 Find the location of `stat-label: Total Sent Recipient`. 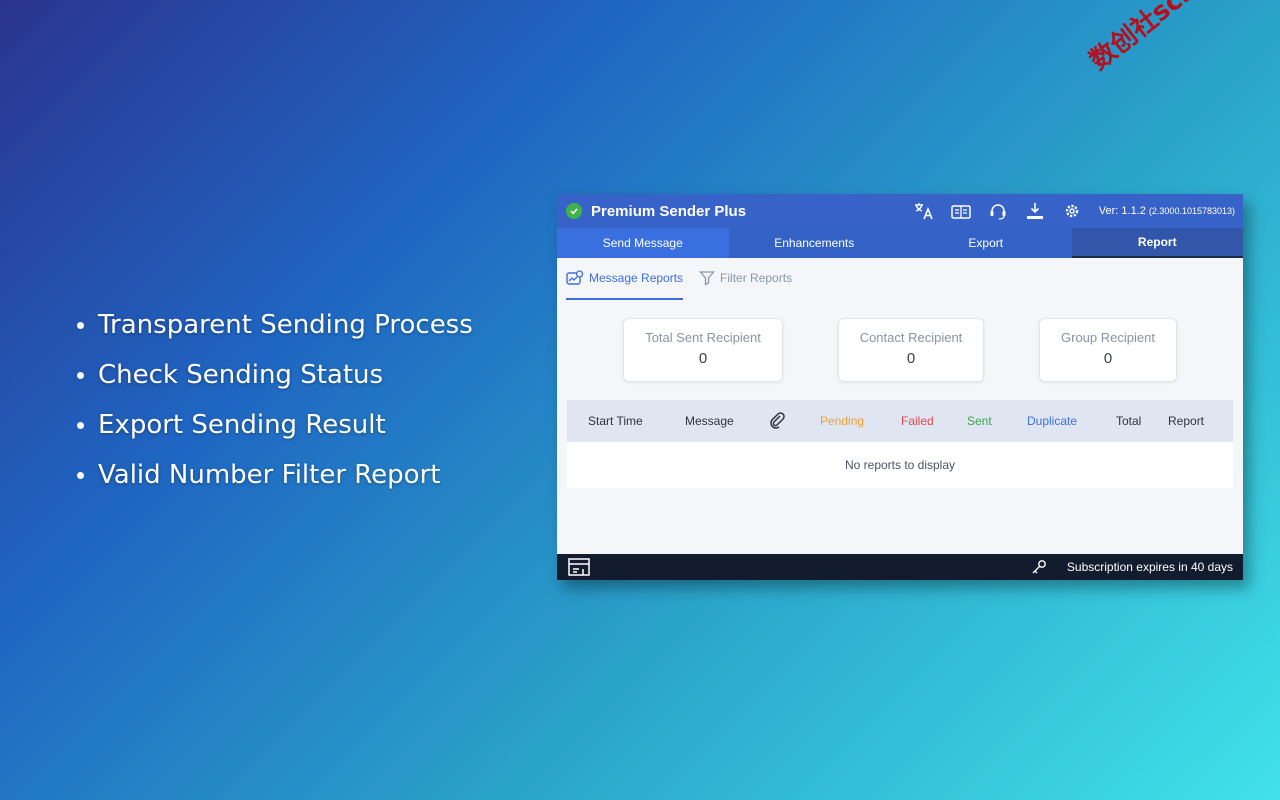

stat-label: Total Sent Recipient is located at coordinates (703, 337).